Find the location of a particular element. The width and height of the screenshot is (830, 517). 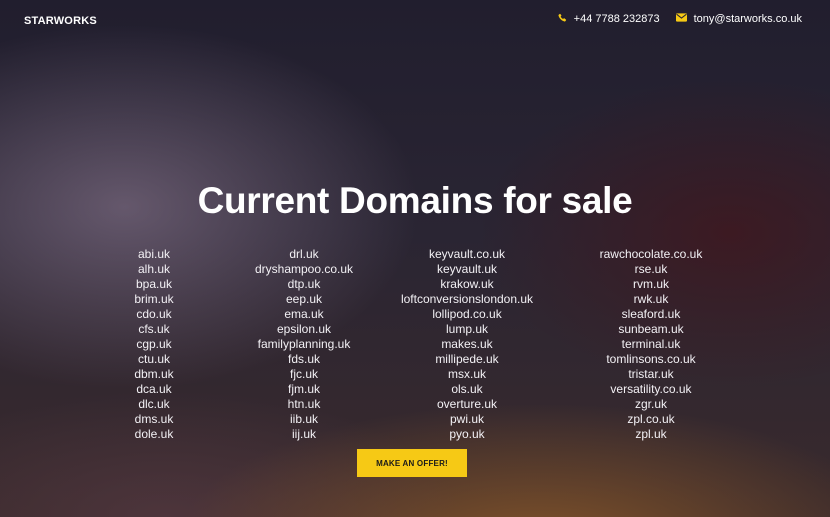

domain-item: sleaford.uk is located at coordinates (651, 314).